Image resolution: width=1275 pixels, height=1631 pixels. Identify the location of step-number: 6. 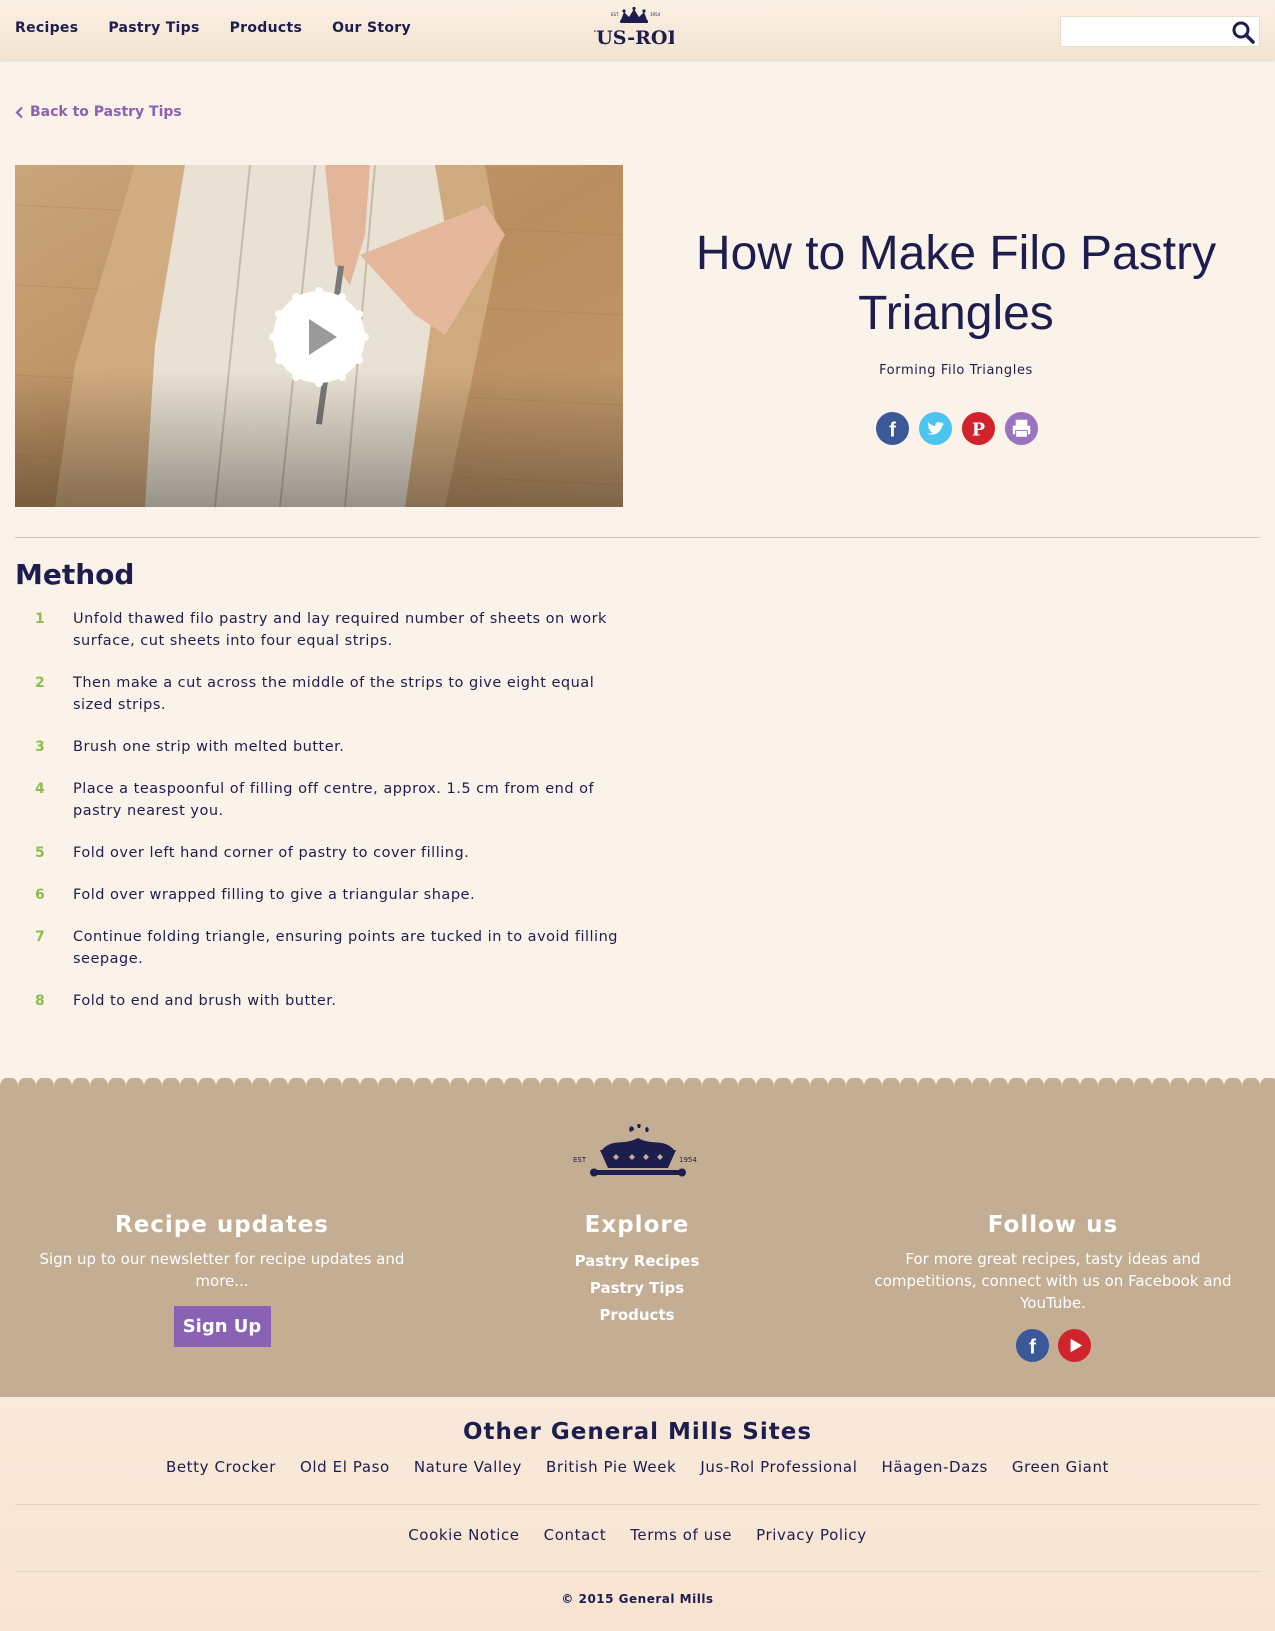
(40, 895).